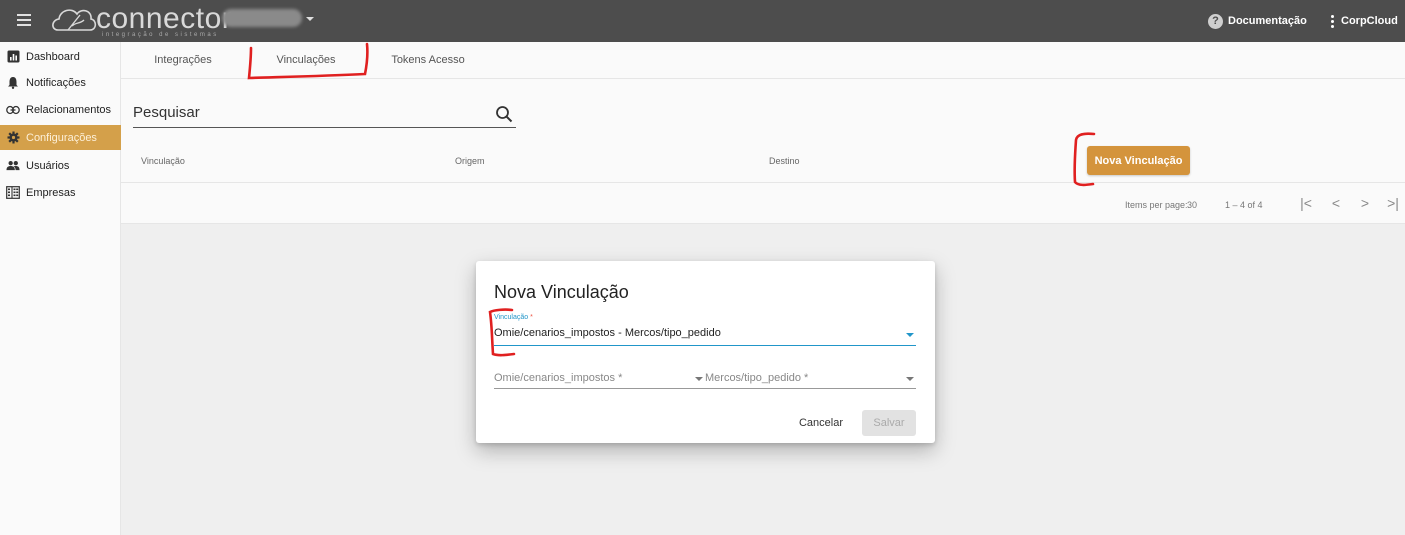 This screenshot has height=535, width=1405. What do you see at coordinates (810, 377) in the screenshot?
I see `destino-select: Mercos/tipo_pedido *` at bounding box center [810, 377].